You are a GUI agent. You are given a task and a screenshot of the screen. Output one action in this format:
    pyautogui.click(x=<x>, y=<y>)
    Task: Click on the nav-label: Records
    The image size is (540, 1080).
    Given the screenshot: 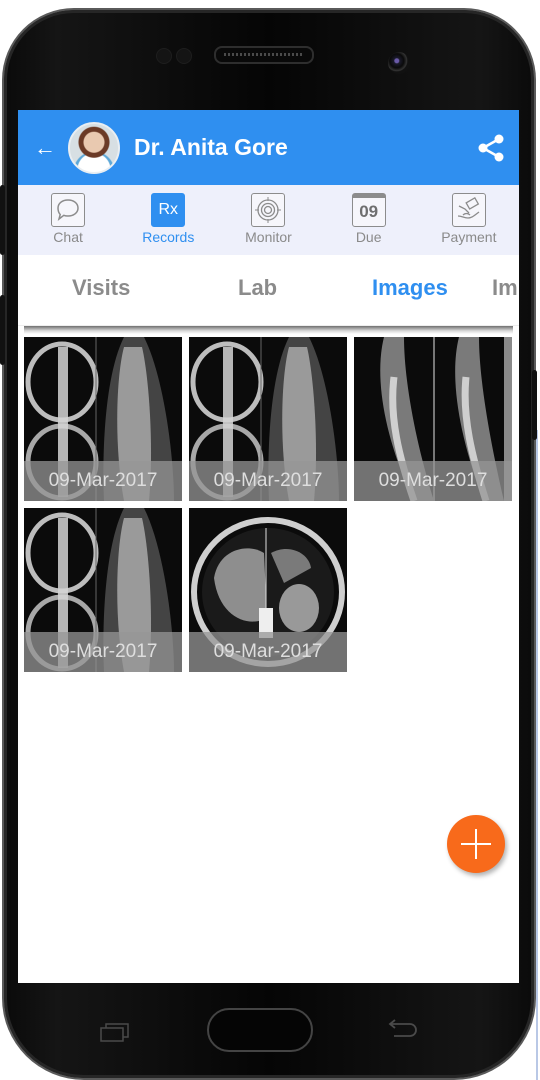 What is the action you would take?
    pyautogui.click(x=168, y=237)
    